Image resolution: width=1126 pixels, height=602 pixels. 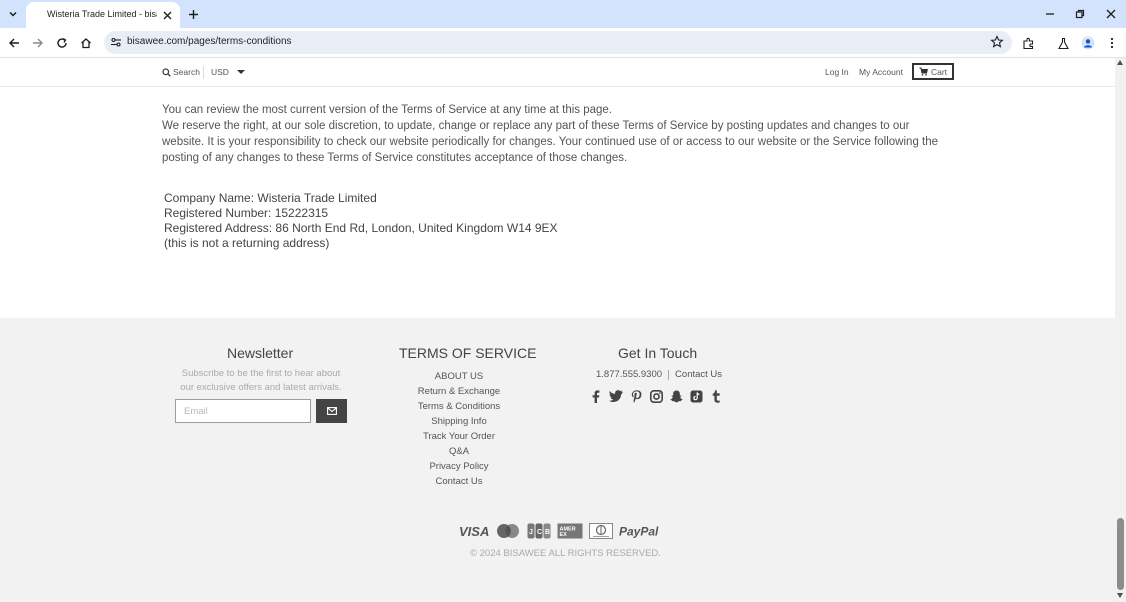 What do you see at coordinates (116, 42) in the screenshot?
I see `site-settings-icon` at bounding box center [116, 42].